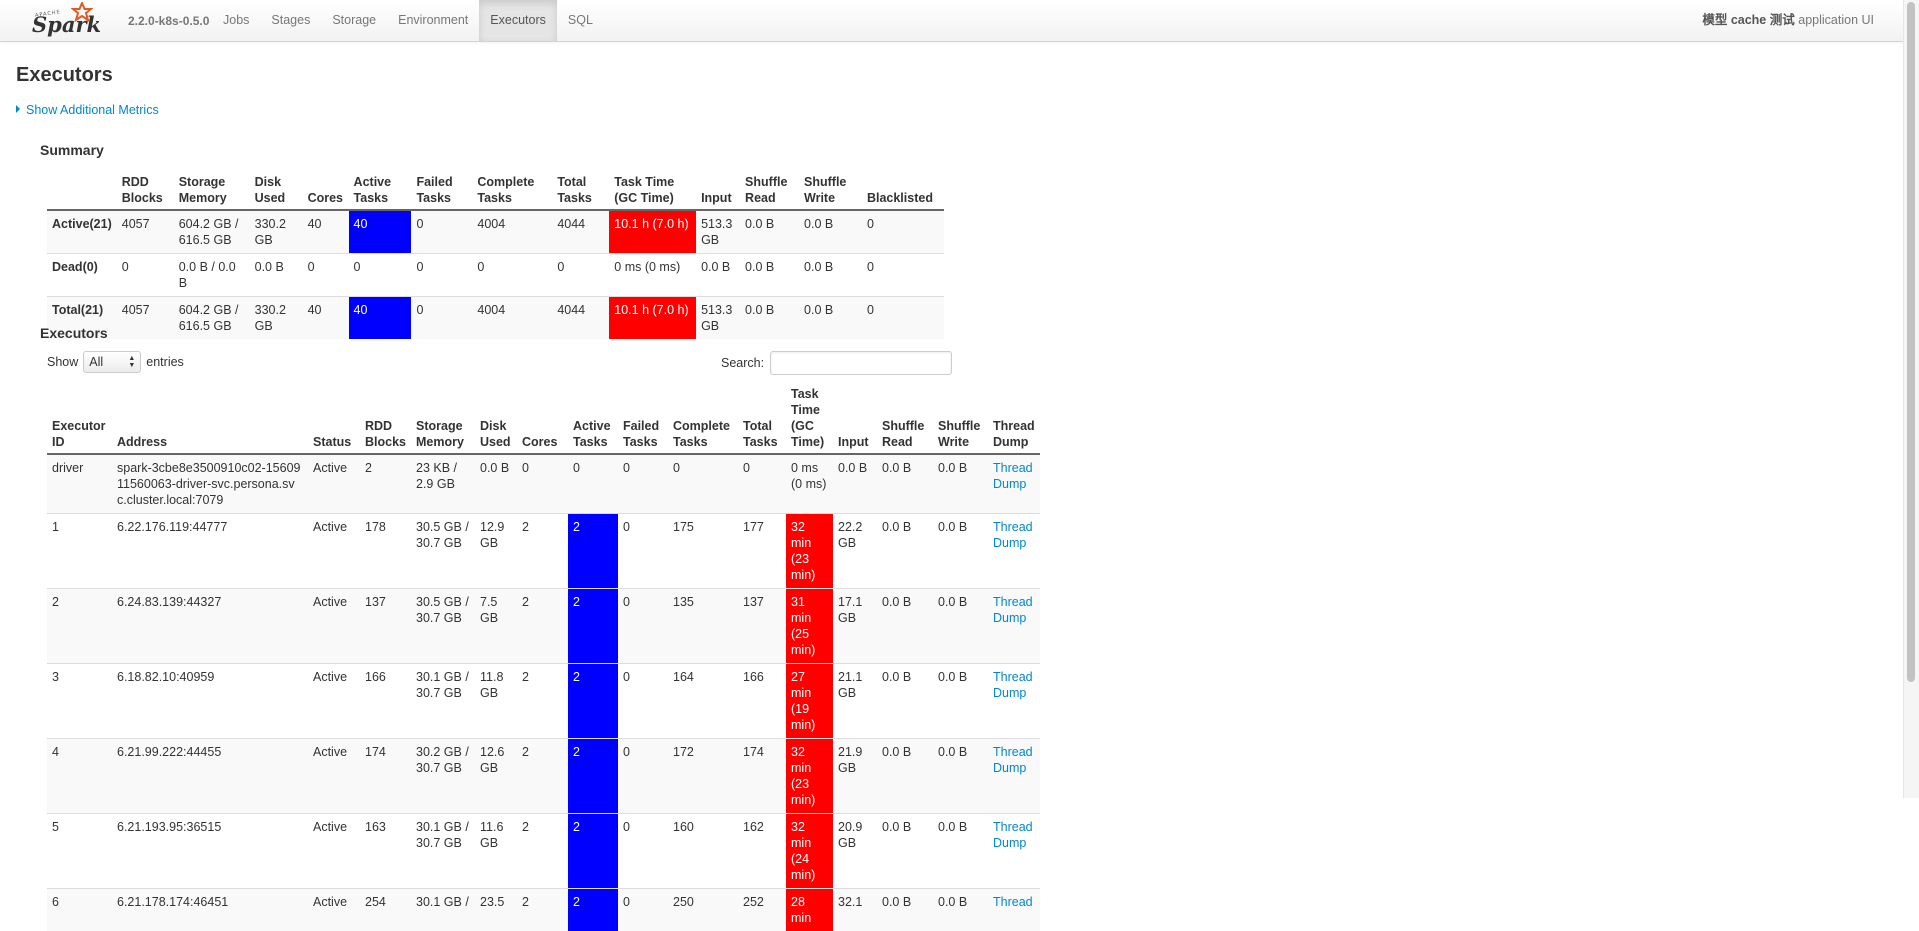  Describe the element at coordinates (593, 419) in the screenshot. I see `exec-col-active-tasks: Active Tasks` at that location.